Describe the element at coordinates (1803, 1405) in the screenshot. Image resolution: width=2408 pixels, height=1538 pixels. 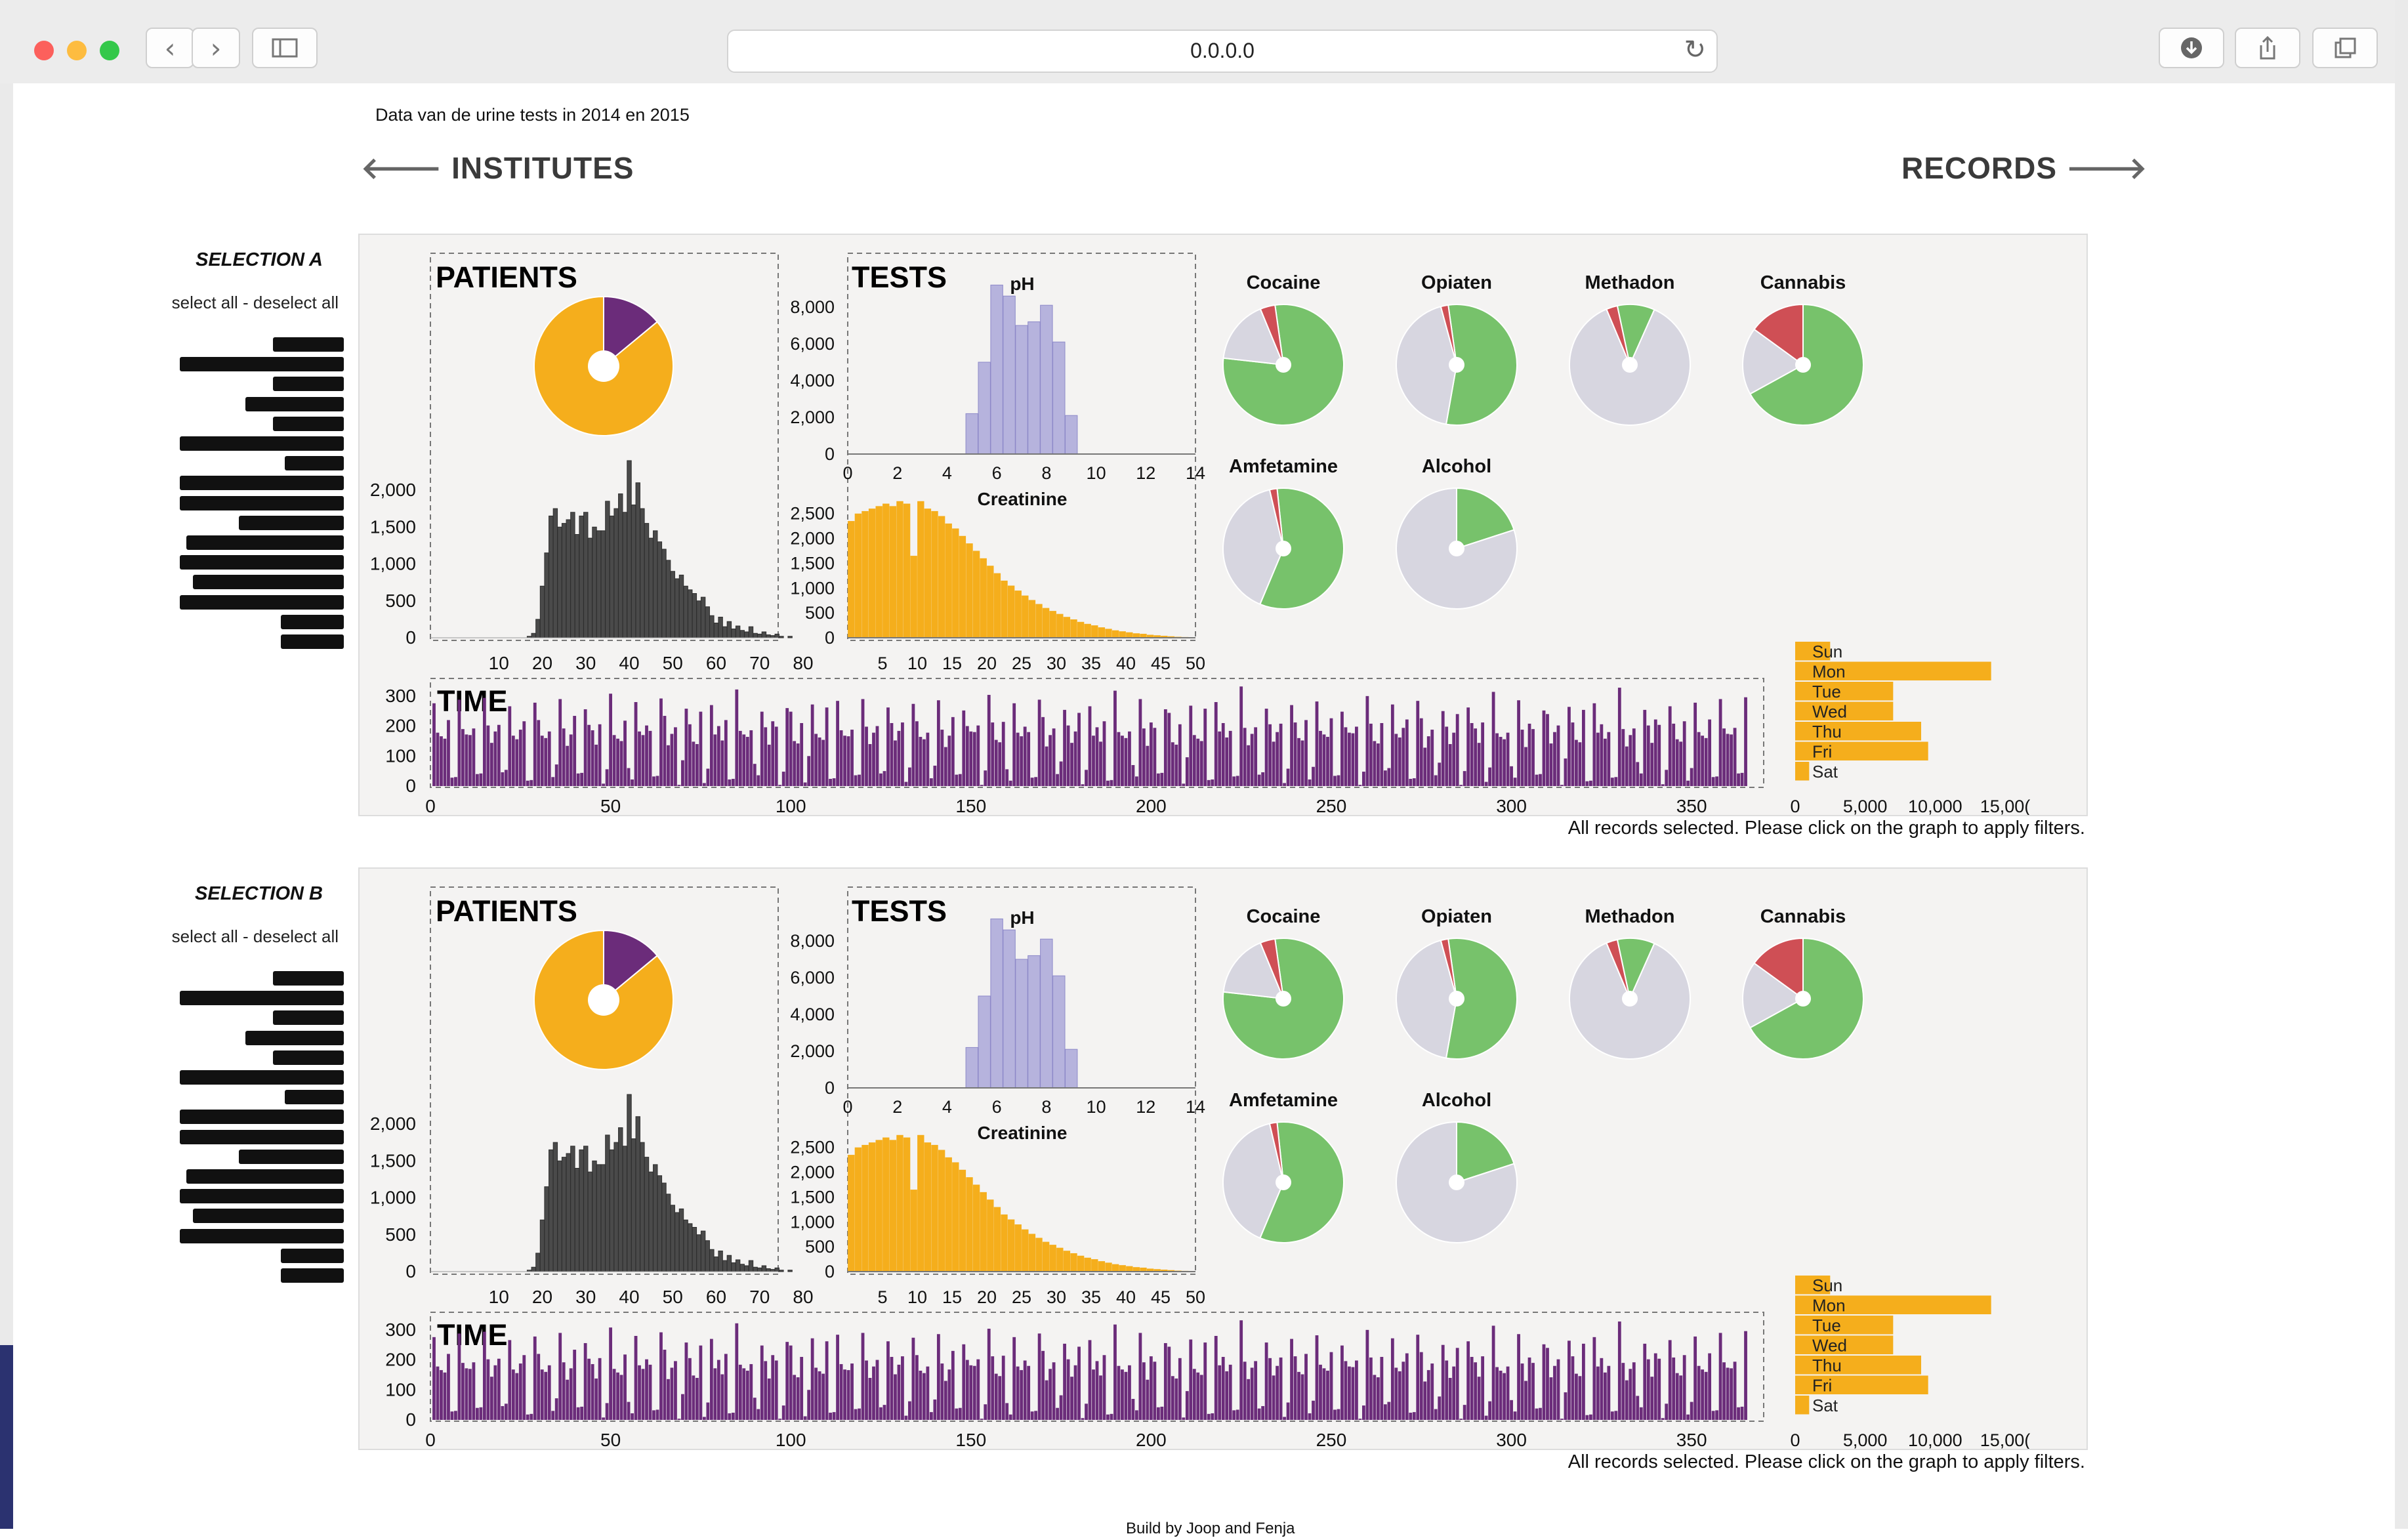
I see `b-weekday-bar` at that location.